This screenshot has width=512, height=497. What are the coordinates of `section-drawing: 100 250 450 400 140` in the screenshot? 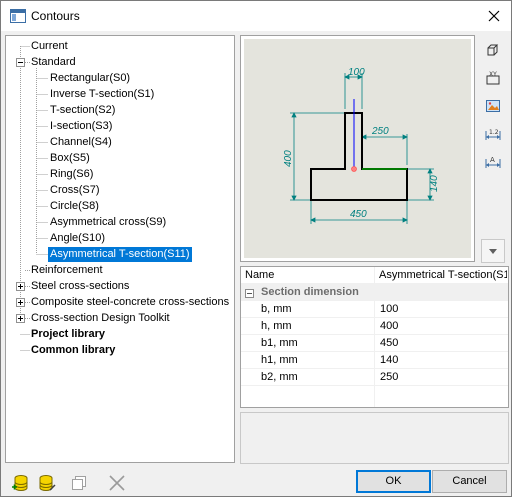 It's located at (361, 145).